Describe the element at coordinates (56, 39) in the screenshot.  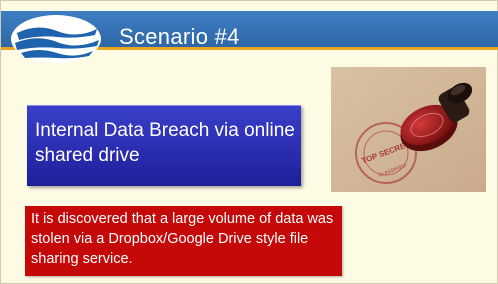
I see `wave-logo-icon` at that location.